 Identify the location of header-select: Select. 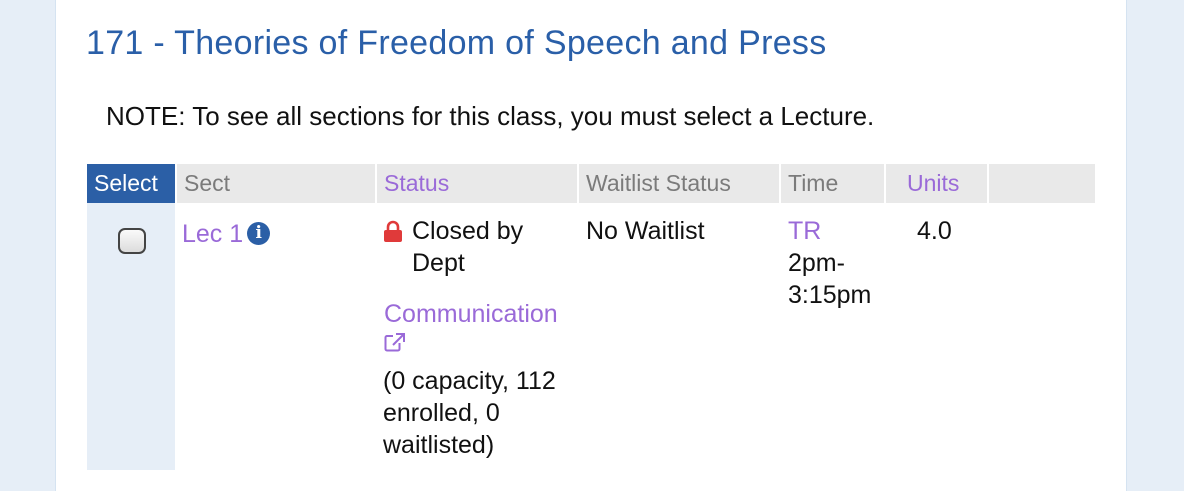
(131, 183).